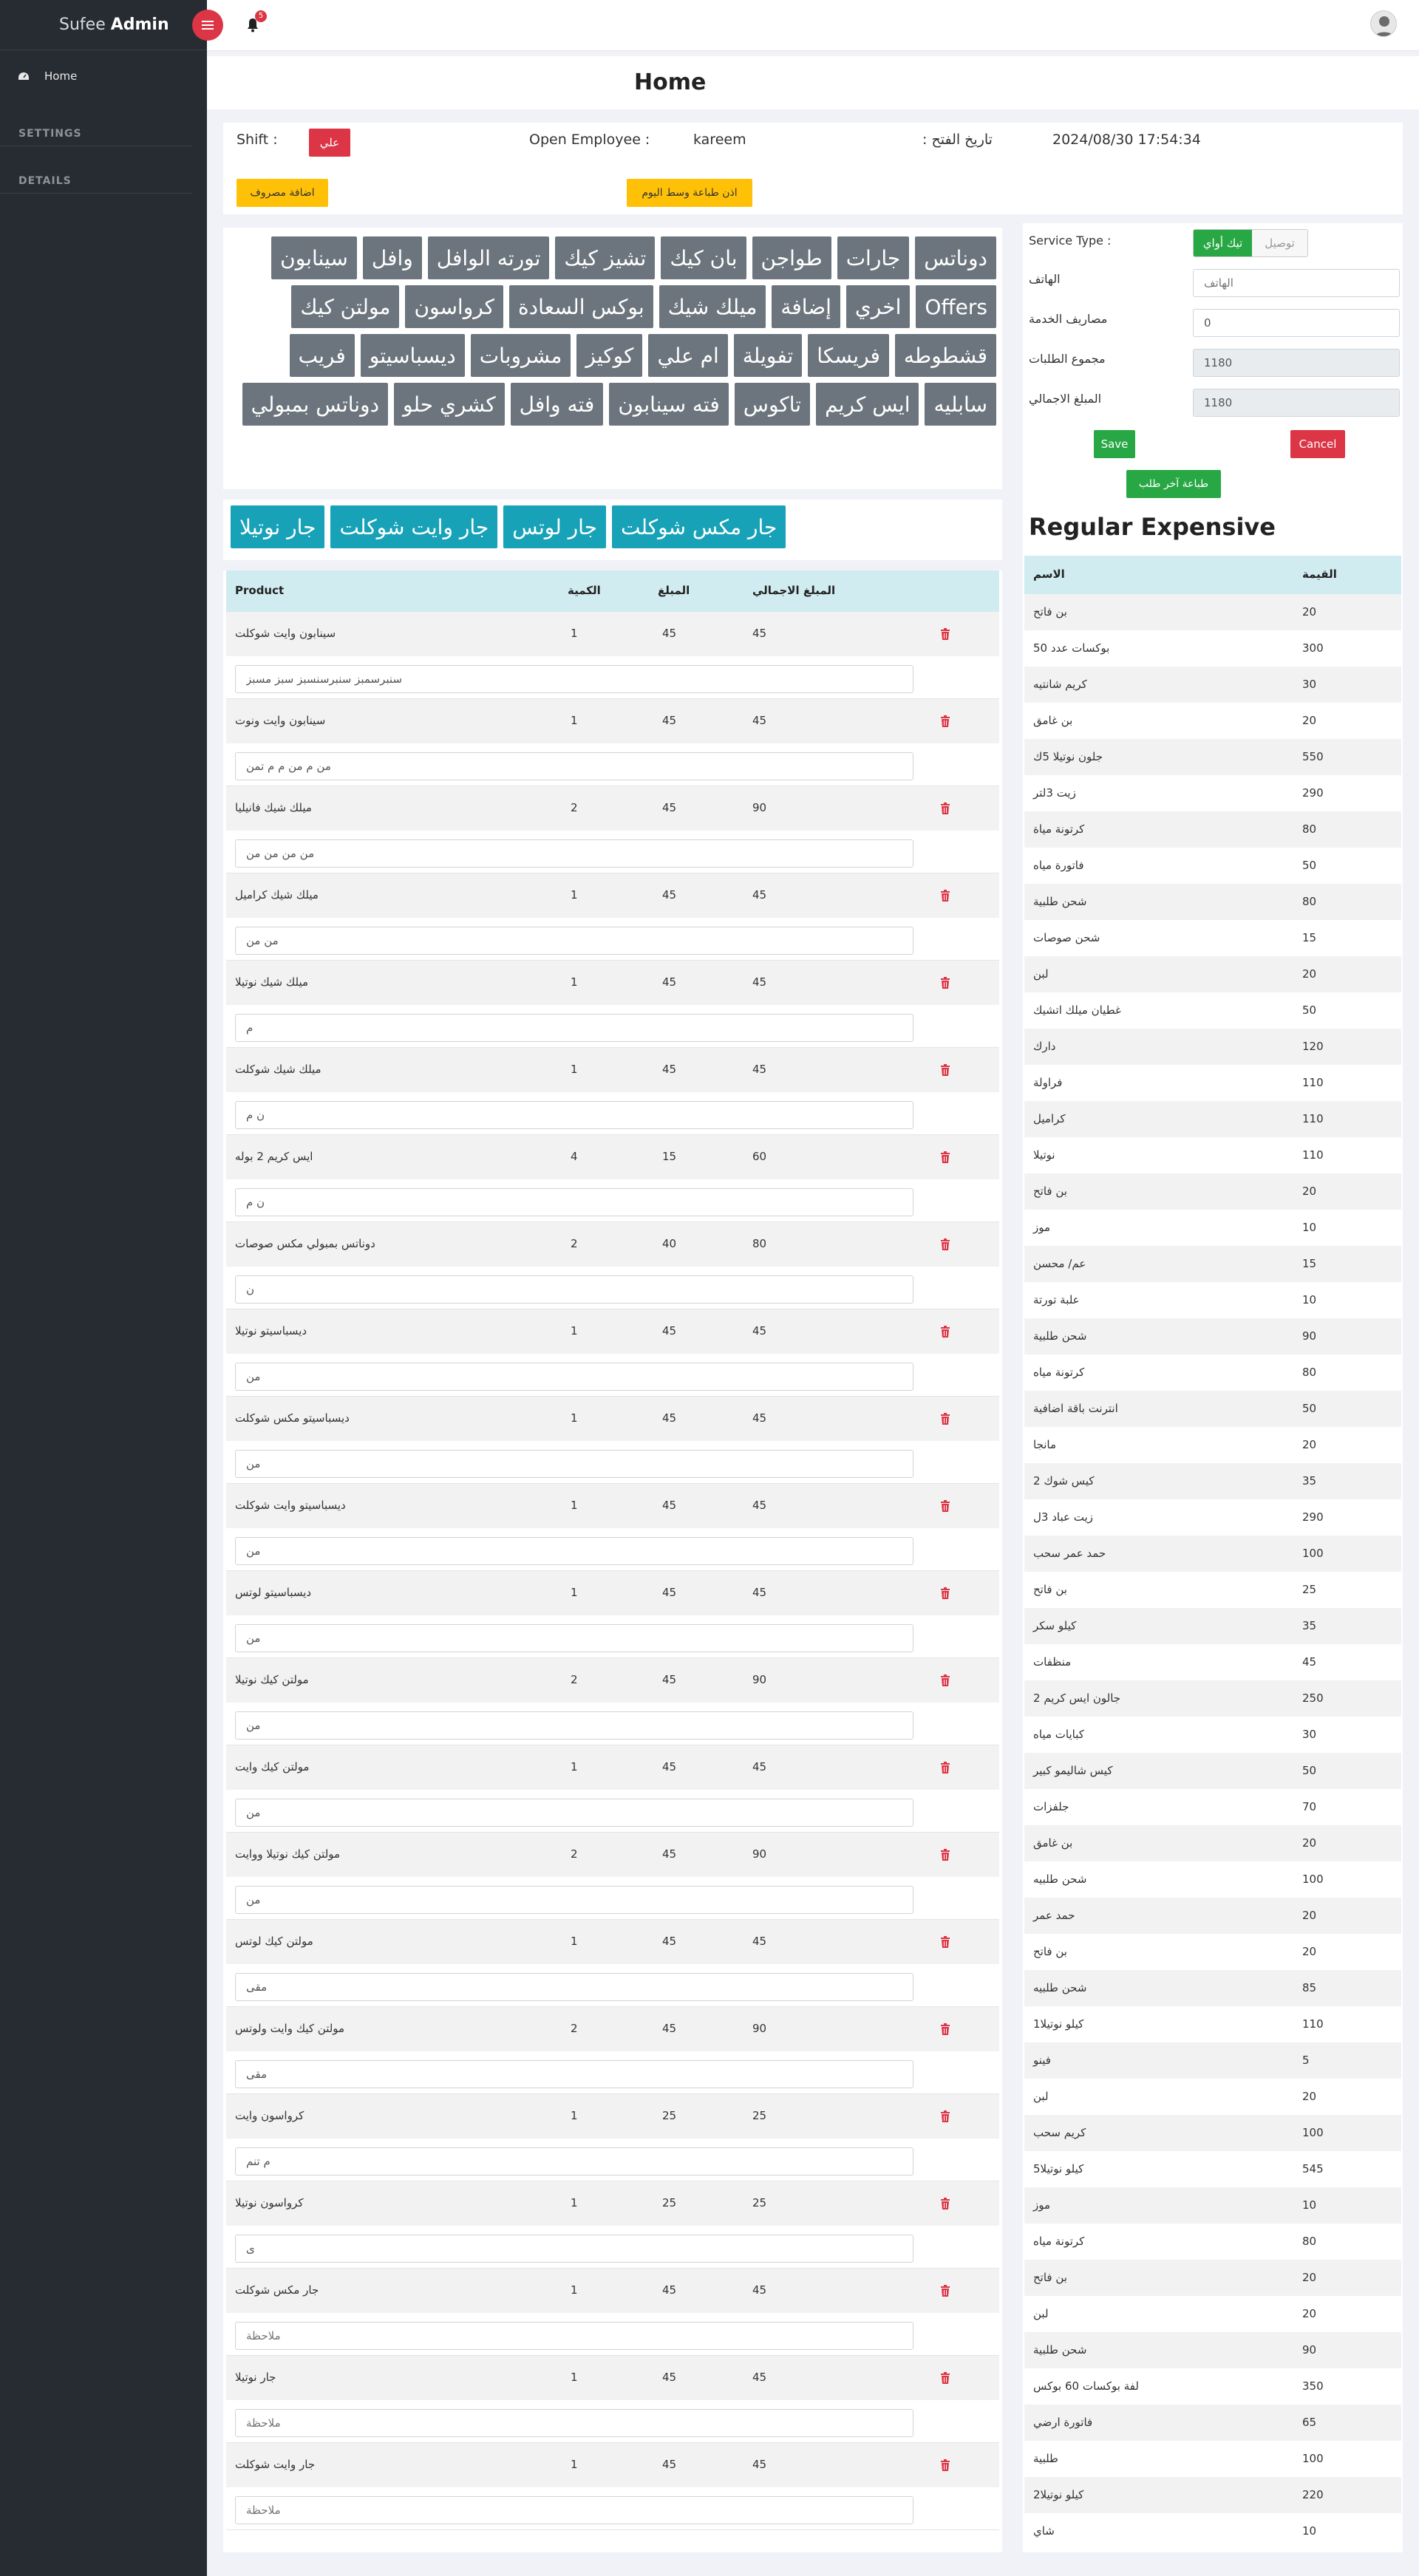 The height and width of the screenshot is (2576, 1419). I want to click on category-button: فته وافل, so click(557, 404).